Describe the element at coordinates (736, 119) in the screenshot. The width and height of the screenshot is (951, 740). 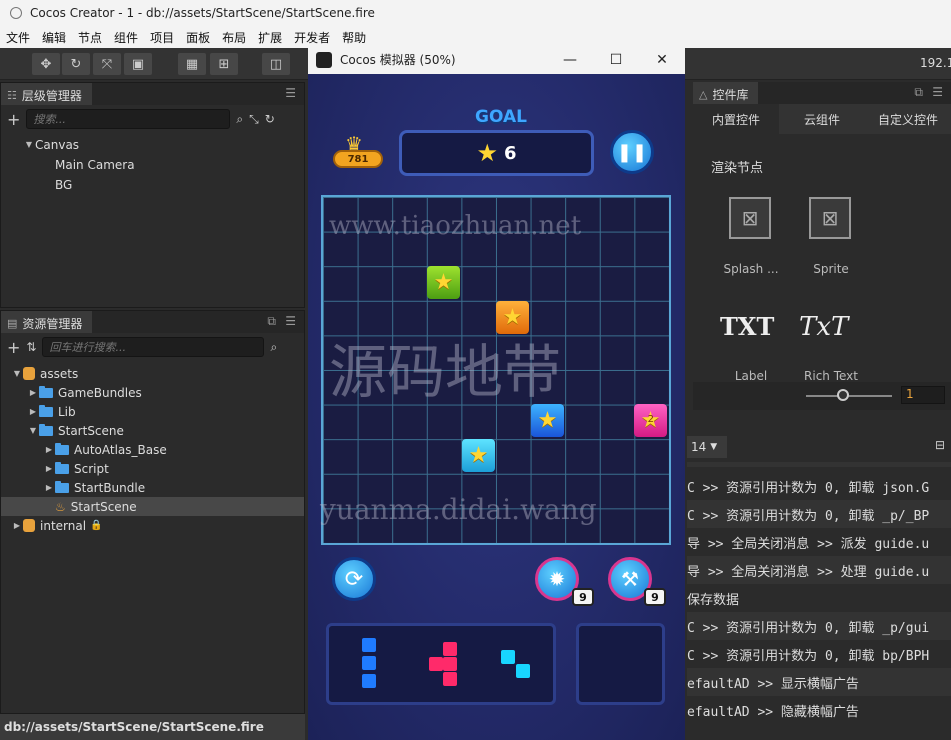
I see `tab-builtin: 内置控件` at that location.